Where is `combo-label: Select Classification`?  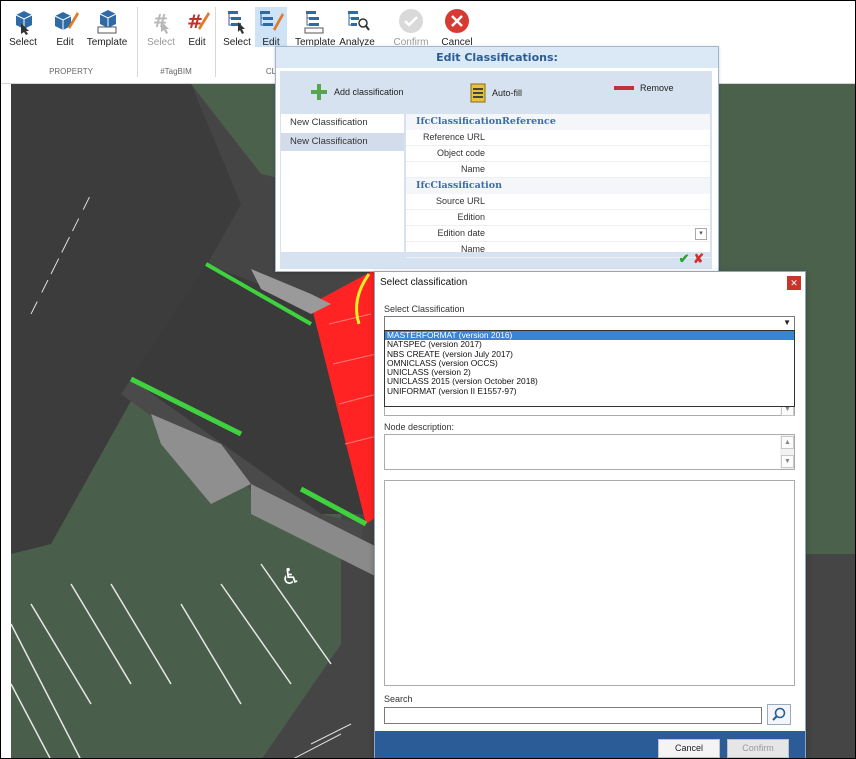 combo-label: Select Classification is located at coordinates (424, 309).